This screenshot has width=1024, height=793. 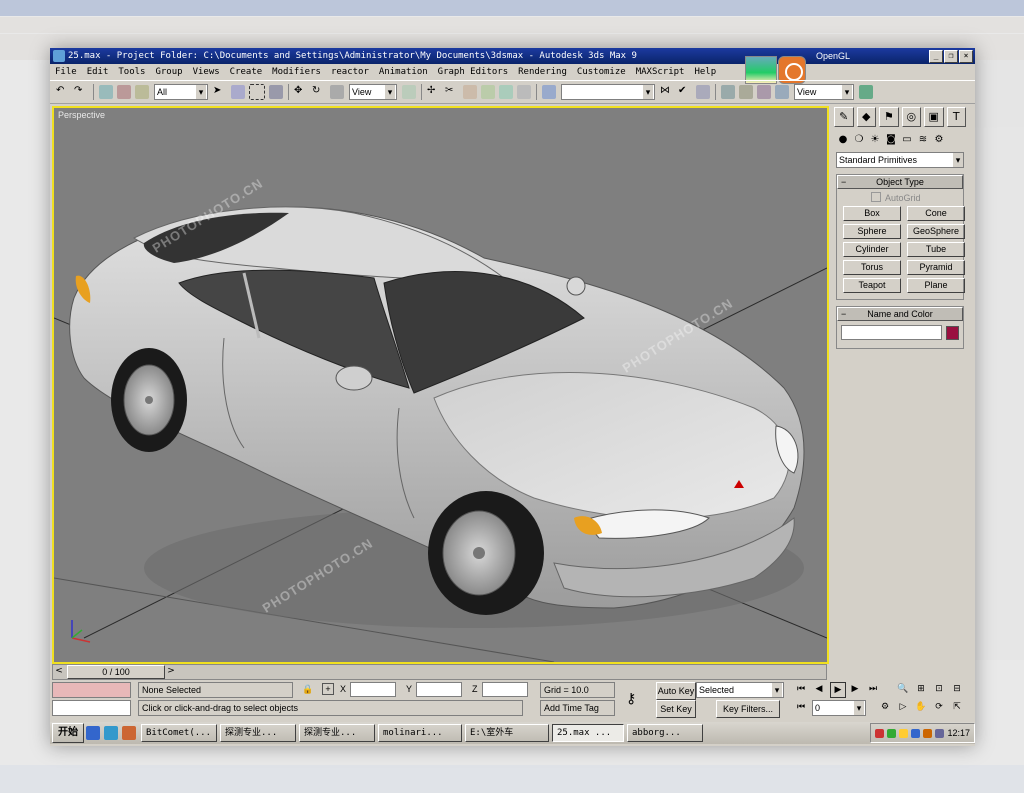 I want to click on time-config-icon: ⚙, so click(x=885, y=707).